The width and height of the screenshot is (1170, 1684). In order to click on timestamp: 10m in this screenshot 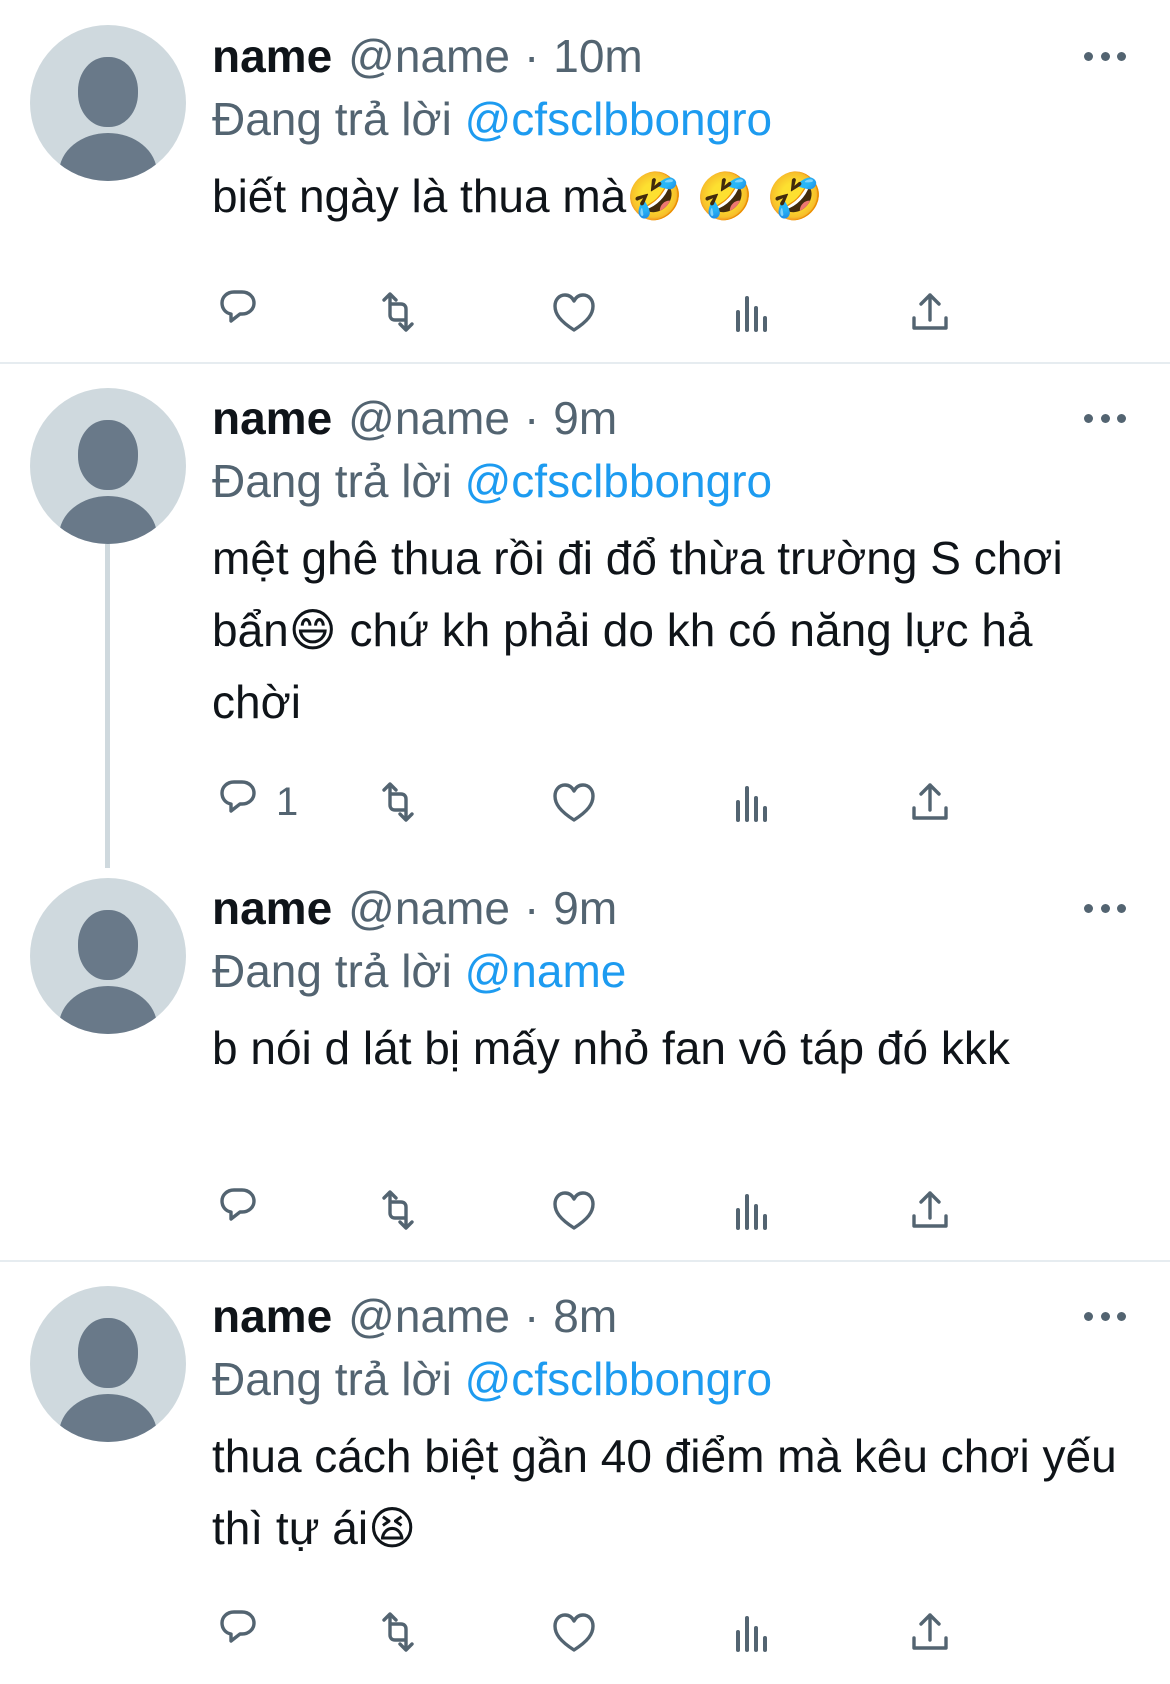, I will do `click(597, 56)`.